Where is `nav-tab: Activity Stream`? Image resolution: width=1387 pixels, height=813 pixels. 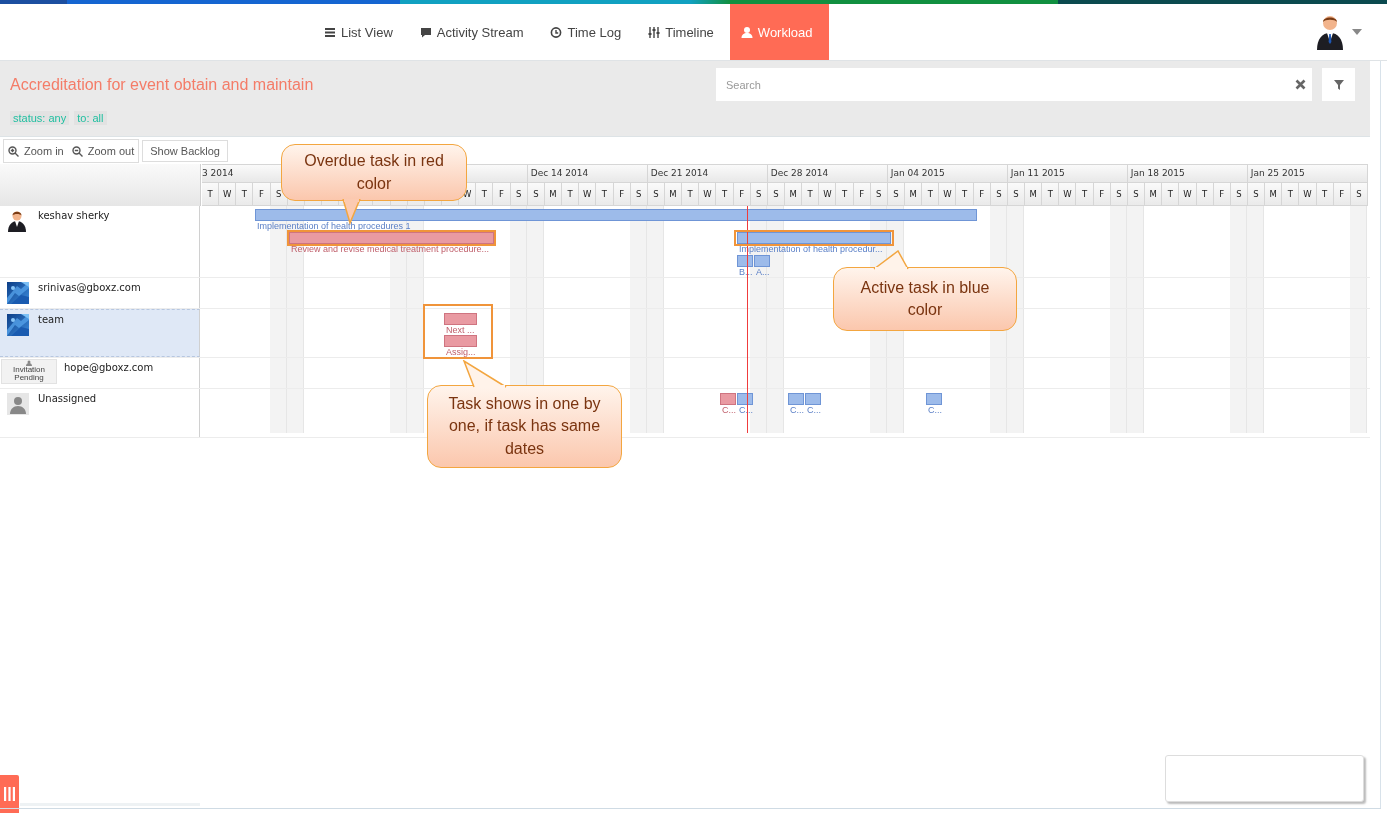 nav-tab: Activity Stream is located at coordinates (474, 32).